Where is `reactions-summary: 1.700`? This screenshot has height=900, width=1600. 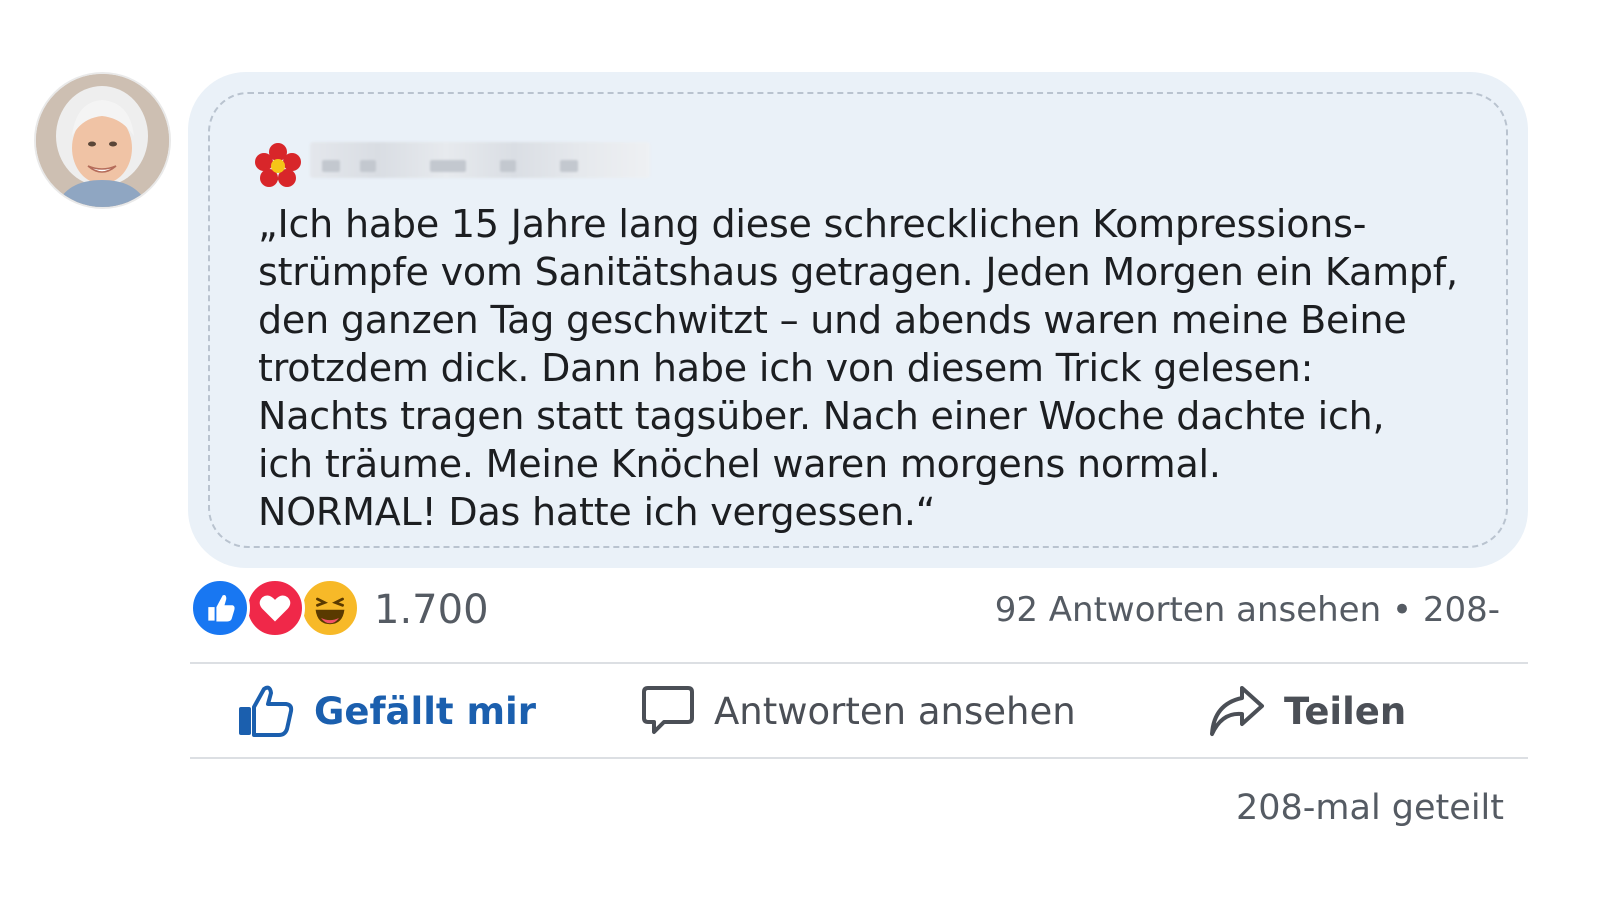
reactions-summary: 1.700 is located at coordinates (350, 610).